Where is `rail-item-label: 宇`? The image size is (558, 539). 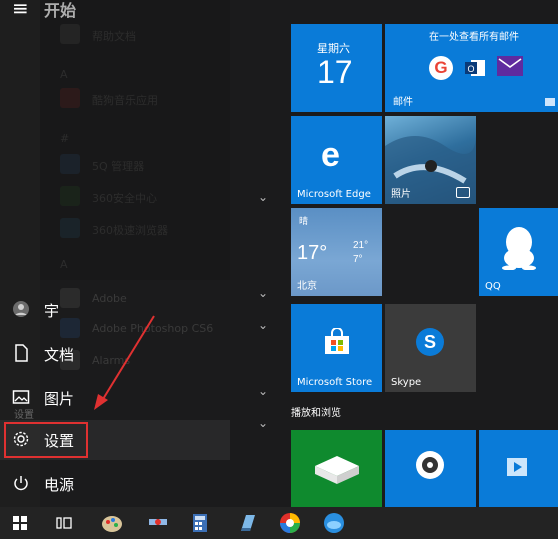 rail-item-label: 宇 is located at coordinates (52, 311).